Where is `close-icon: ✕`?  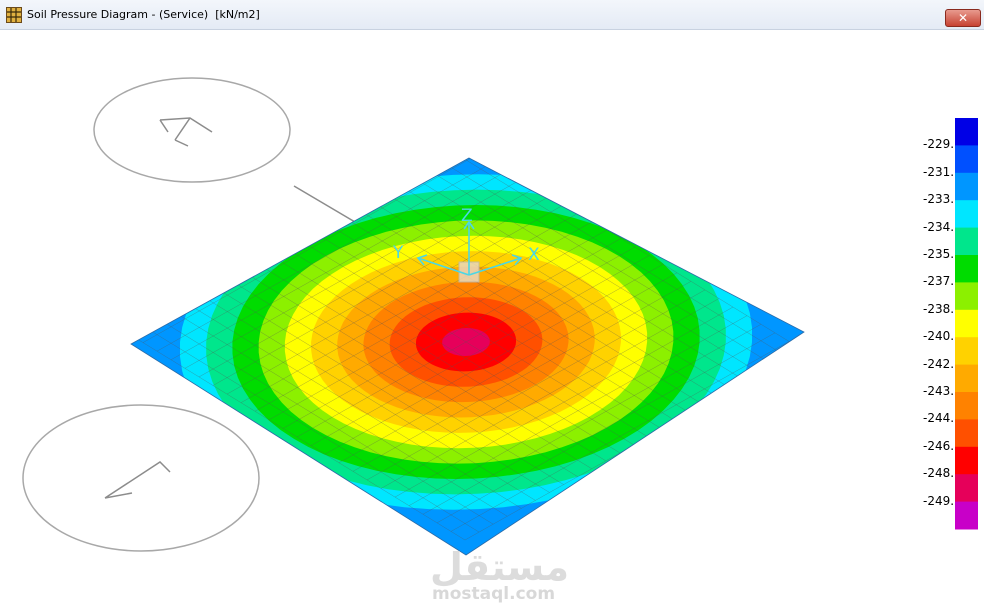 close-icon: ✕ is located at coordinates (963, 18).